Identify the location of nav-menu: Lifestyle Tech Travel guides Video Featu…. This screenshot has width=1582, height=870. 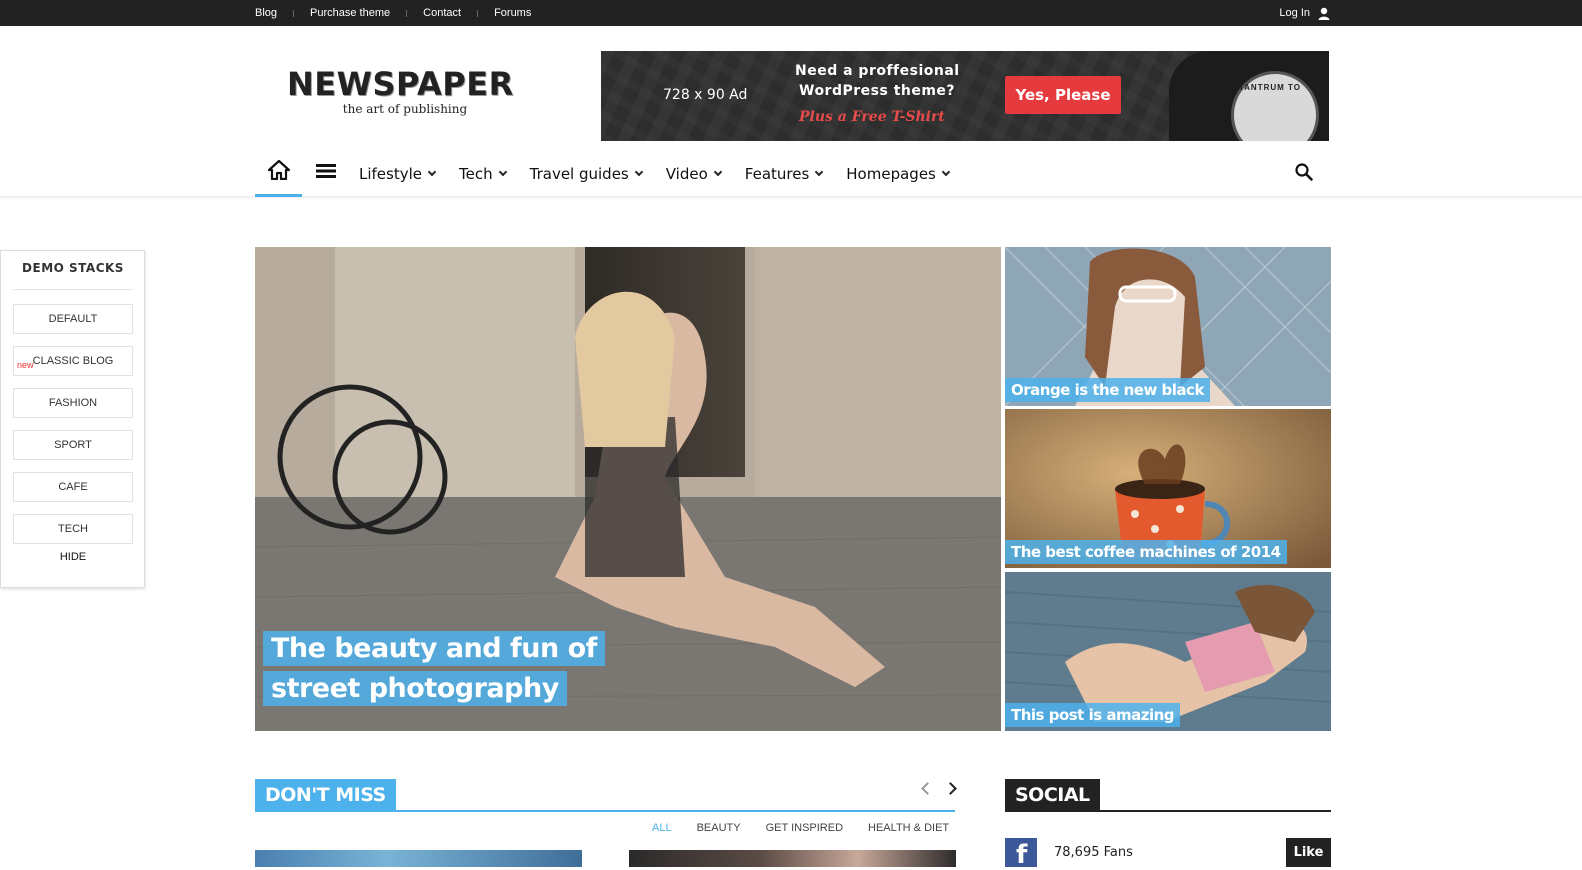
(666, 173).